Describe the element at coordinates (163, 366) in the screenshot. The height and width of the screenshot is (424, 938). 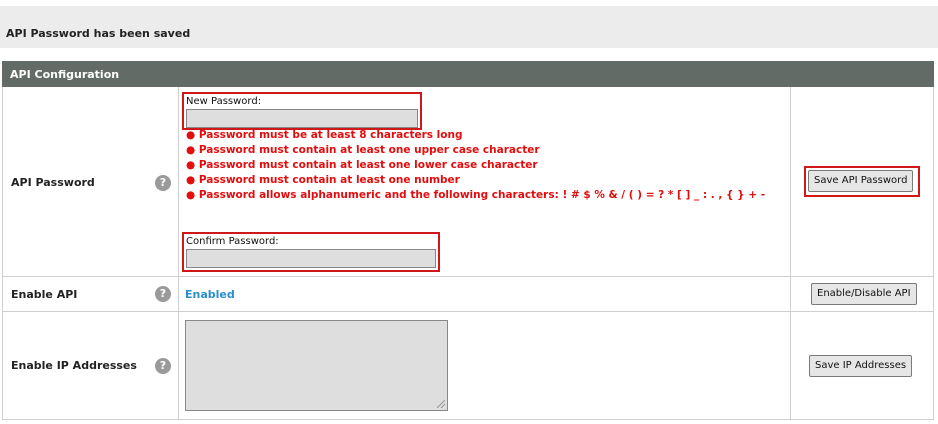
I see `enable-ip-help-icon: ?` at that location.